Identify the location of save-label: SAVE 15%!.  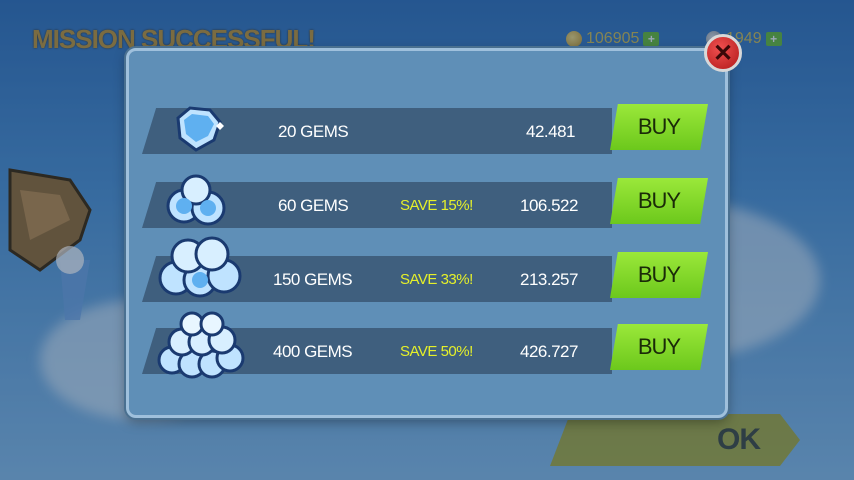
(436, 205).